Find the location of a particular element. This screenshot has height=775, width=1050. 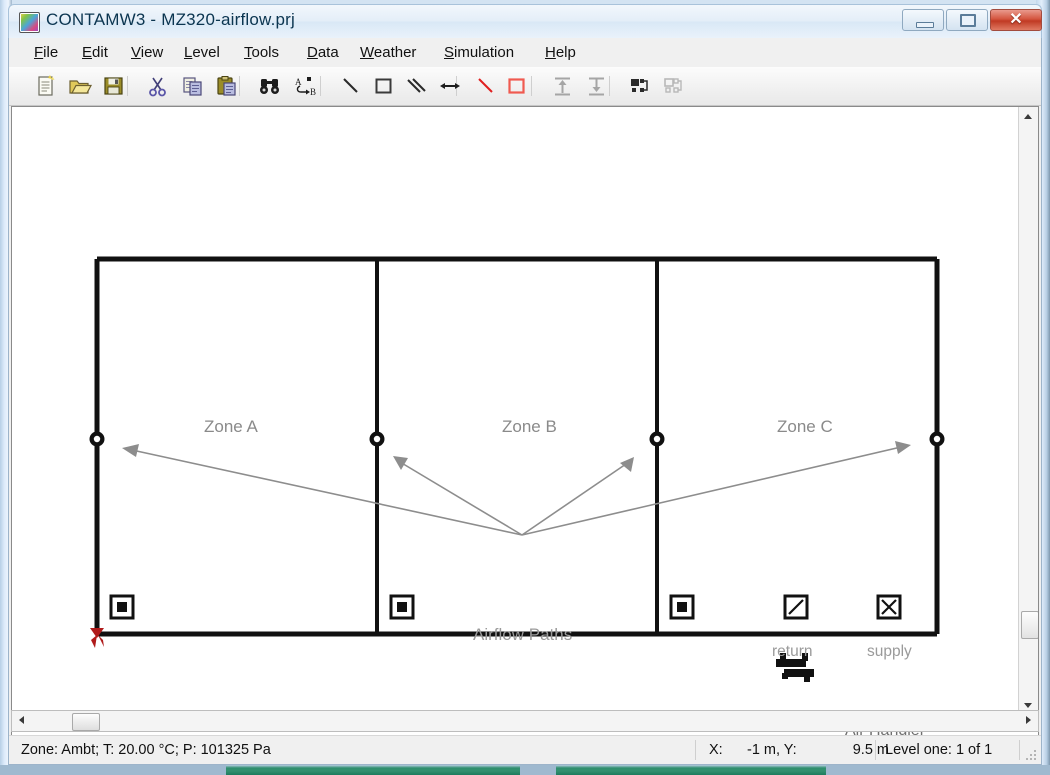

cursor-marker is located at coordinates (97, 638).